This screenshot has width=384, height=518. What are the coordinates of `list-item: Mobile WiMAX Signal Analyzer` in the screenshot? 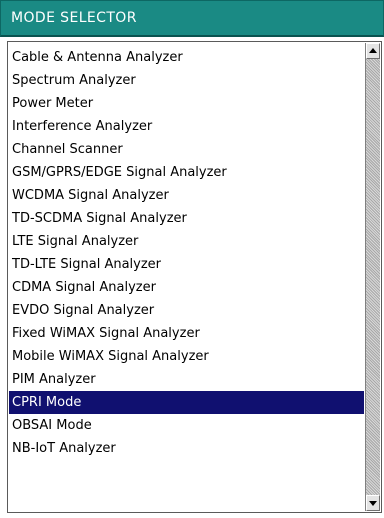 It's located at (186, 356).